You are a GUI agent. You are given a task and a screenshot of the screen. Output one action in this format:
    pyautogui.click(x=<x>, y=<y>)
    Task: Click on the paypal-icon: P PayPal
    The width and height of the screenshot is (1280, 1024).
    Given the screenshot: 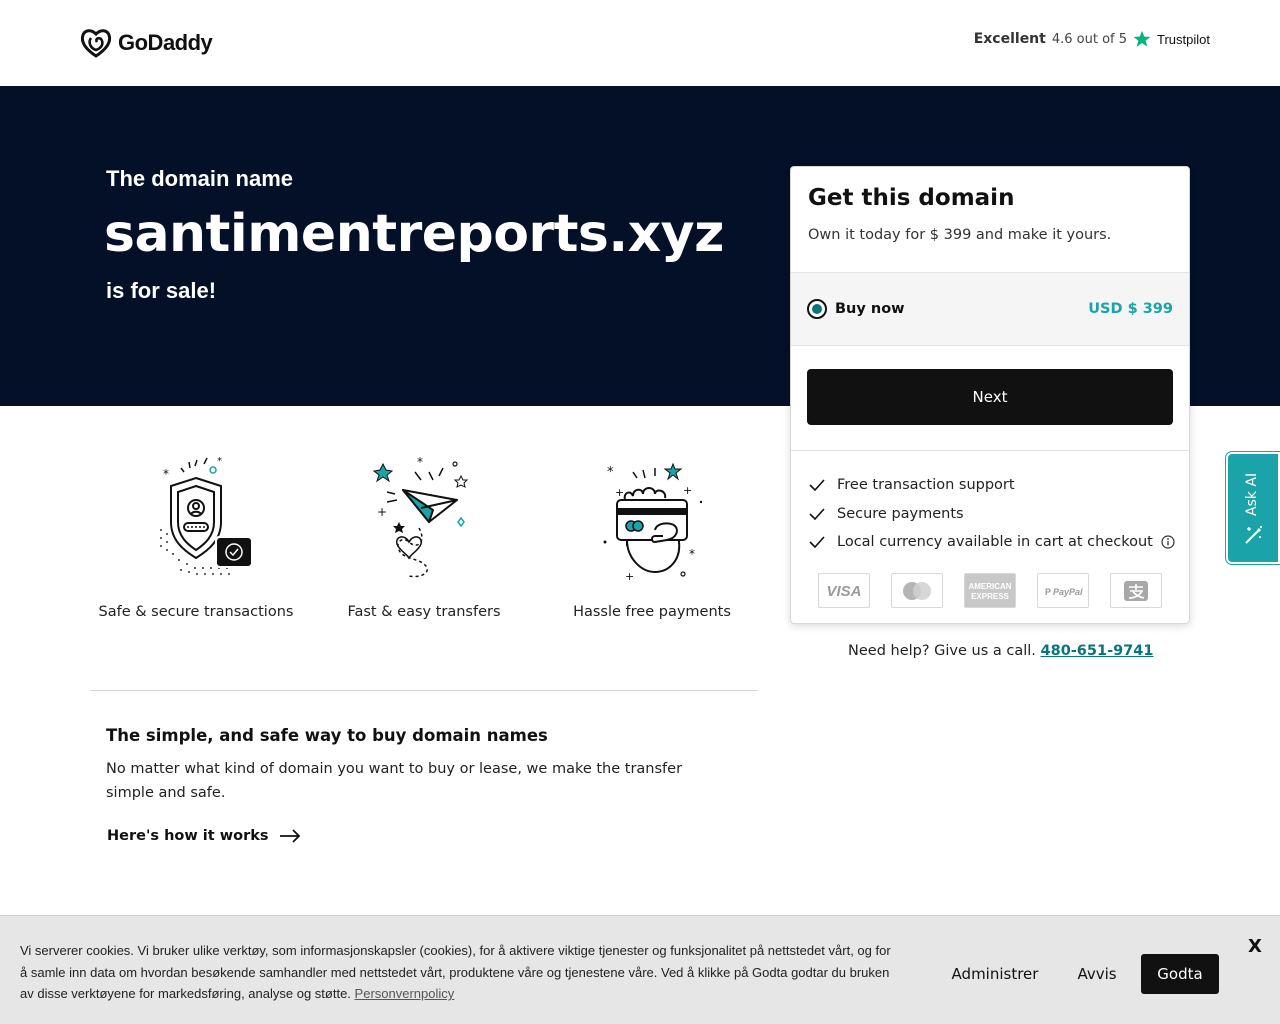 What is the action you would take?
    pyautogui.click(x=1063, y=590)
    